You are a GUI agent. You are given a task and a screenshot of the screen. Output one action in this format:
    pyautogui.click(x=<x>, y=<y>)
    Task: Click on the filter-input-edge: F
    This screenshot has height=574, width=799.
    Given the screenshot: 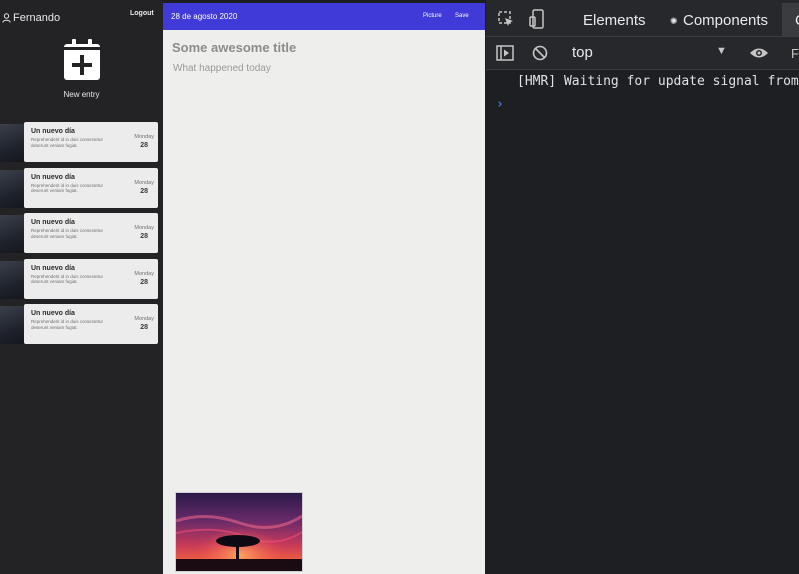 What is the action you would take?
    pyautogui.click(x=795, y=53)
    